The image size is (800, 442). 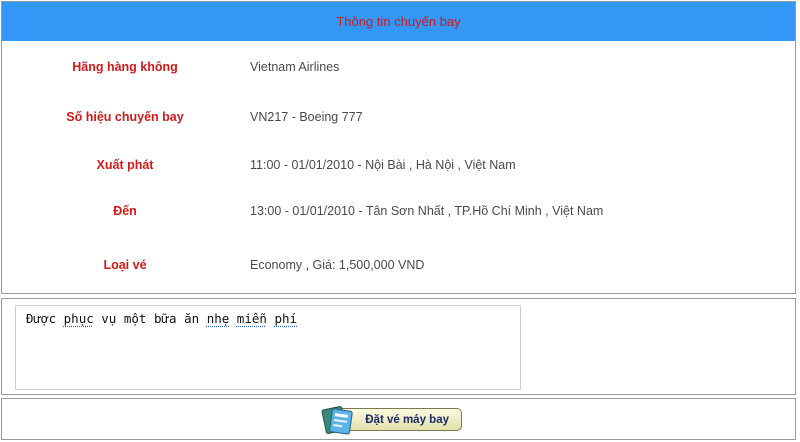 I want to click on note-word: phí, so click(x=286, y=318).